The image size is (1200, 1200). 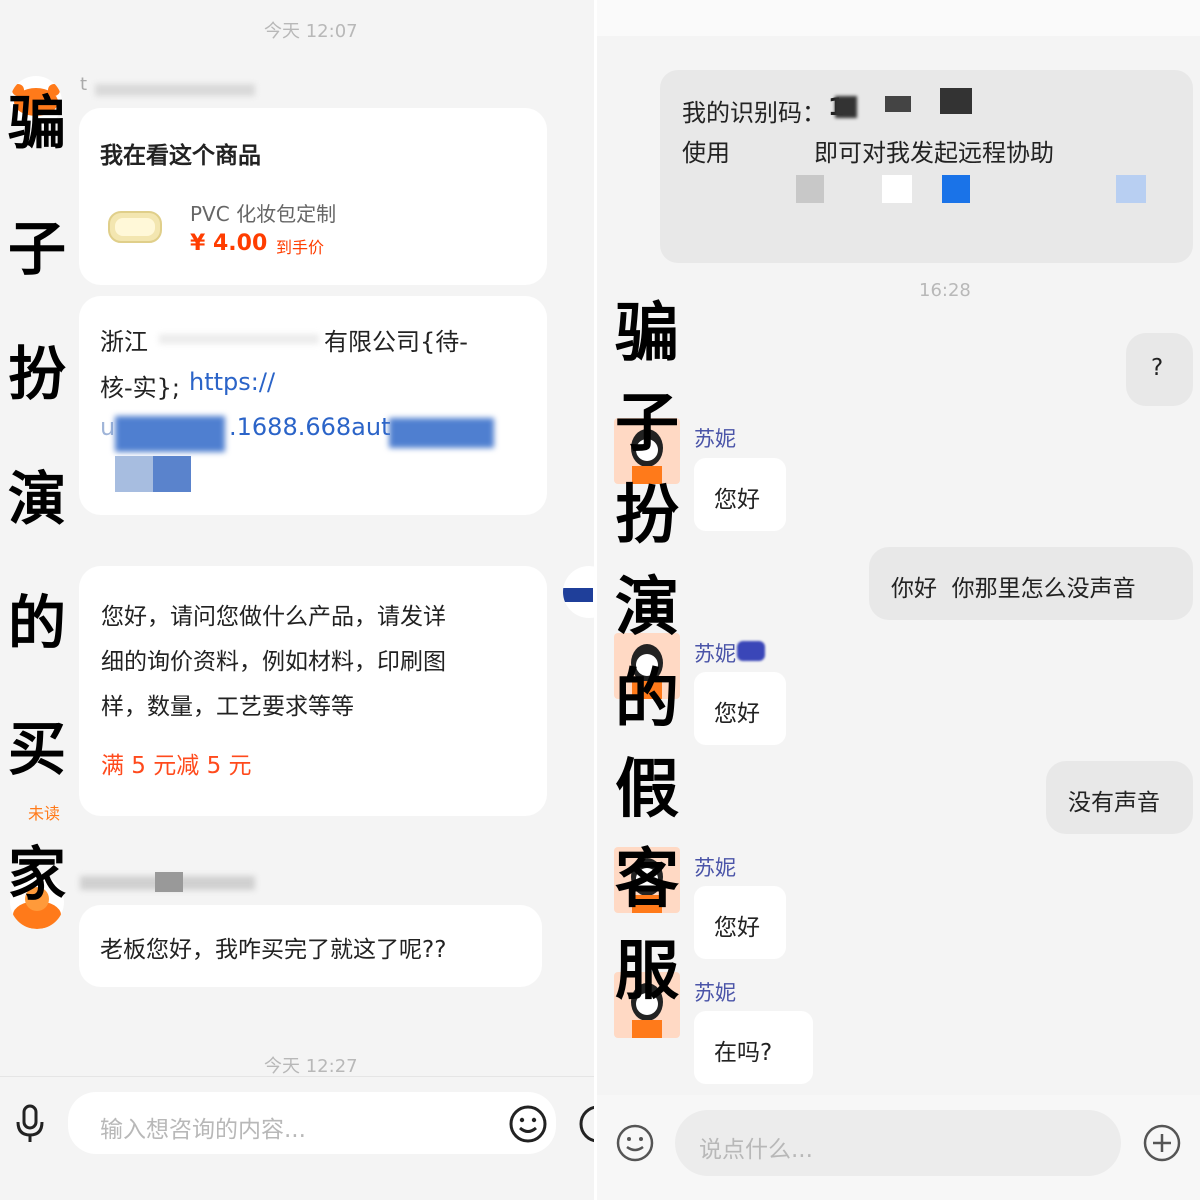 I want to click on remote-assist-card: 我的识别码： 1 使用 即可对我发起远程协助, so click(x=926, y=166).